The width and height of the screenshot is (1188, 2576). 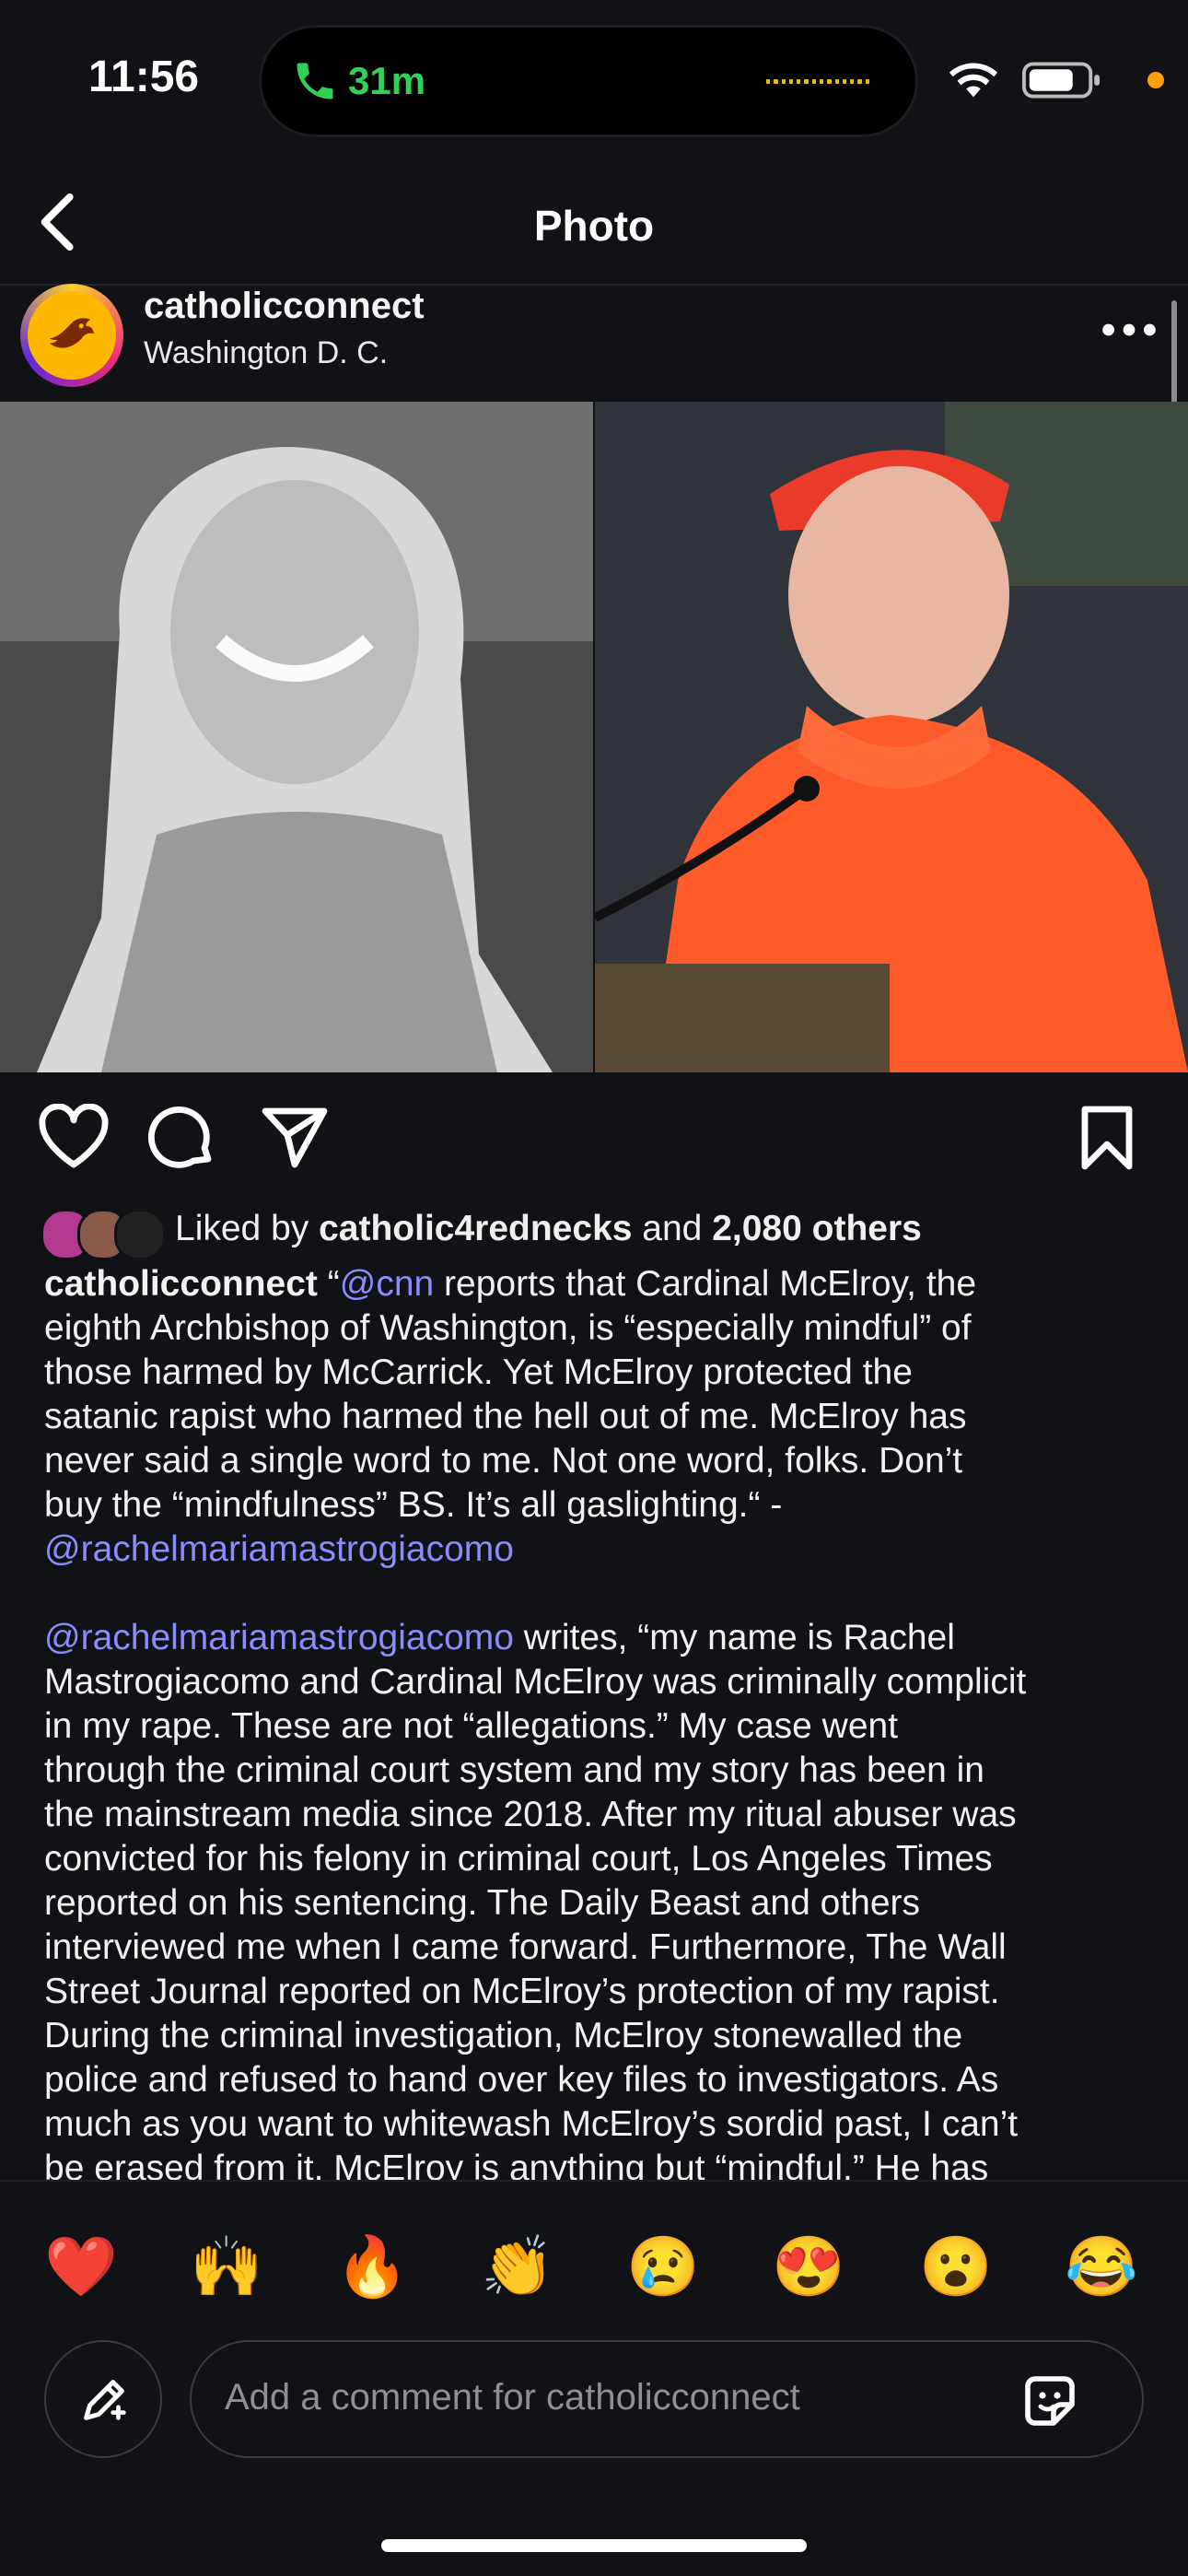 I want to click on emoji-reaction-button: 👏, so click(x=517, y=2266).